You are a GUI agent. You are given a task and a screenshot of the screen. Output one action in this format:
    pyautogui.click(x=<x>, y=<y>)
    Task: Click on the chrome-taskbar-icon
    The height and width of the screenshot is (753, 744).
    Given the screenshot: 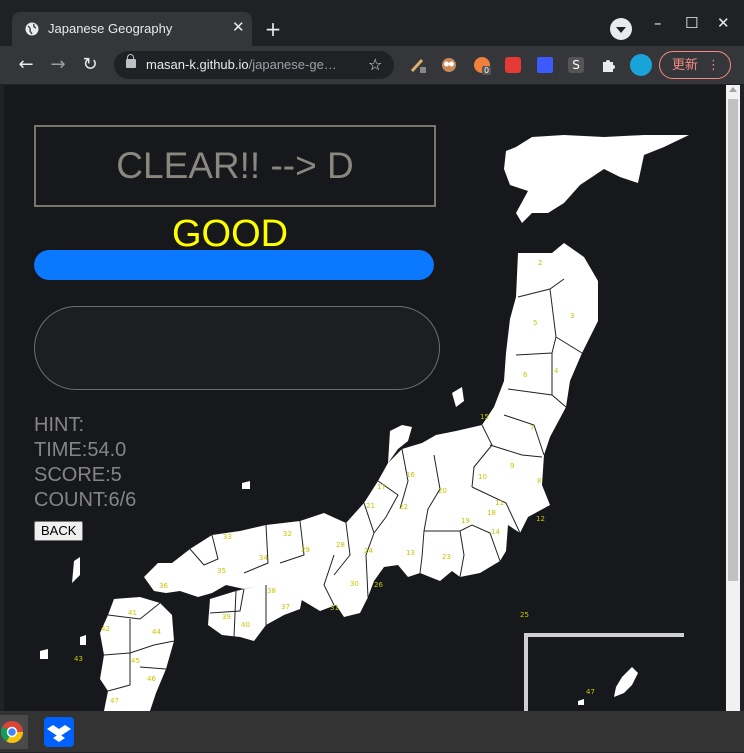 What is the action you would take?
    pyautogui.click(x=14, y=732)
    